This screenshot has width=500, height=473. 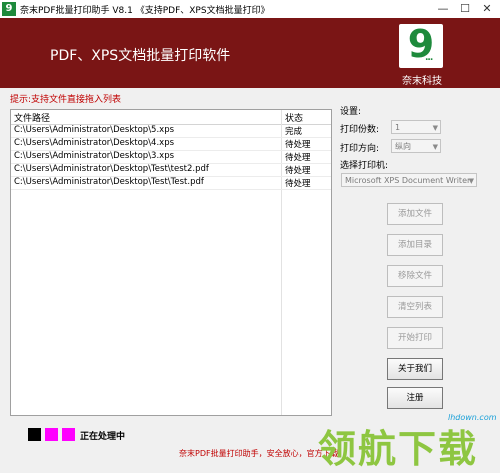 What do you see at coordinates (415, 276) in the screenshot?
I see `remove-file-button: 移除文件` at bounding box center [415, 276].